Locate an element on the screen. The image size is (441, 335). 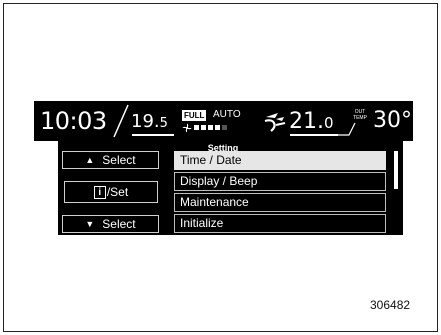
select-down-label: Select is located at coordinates (119, 224).